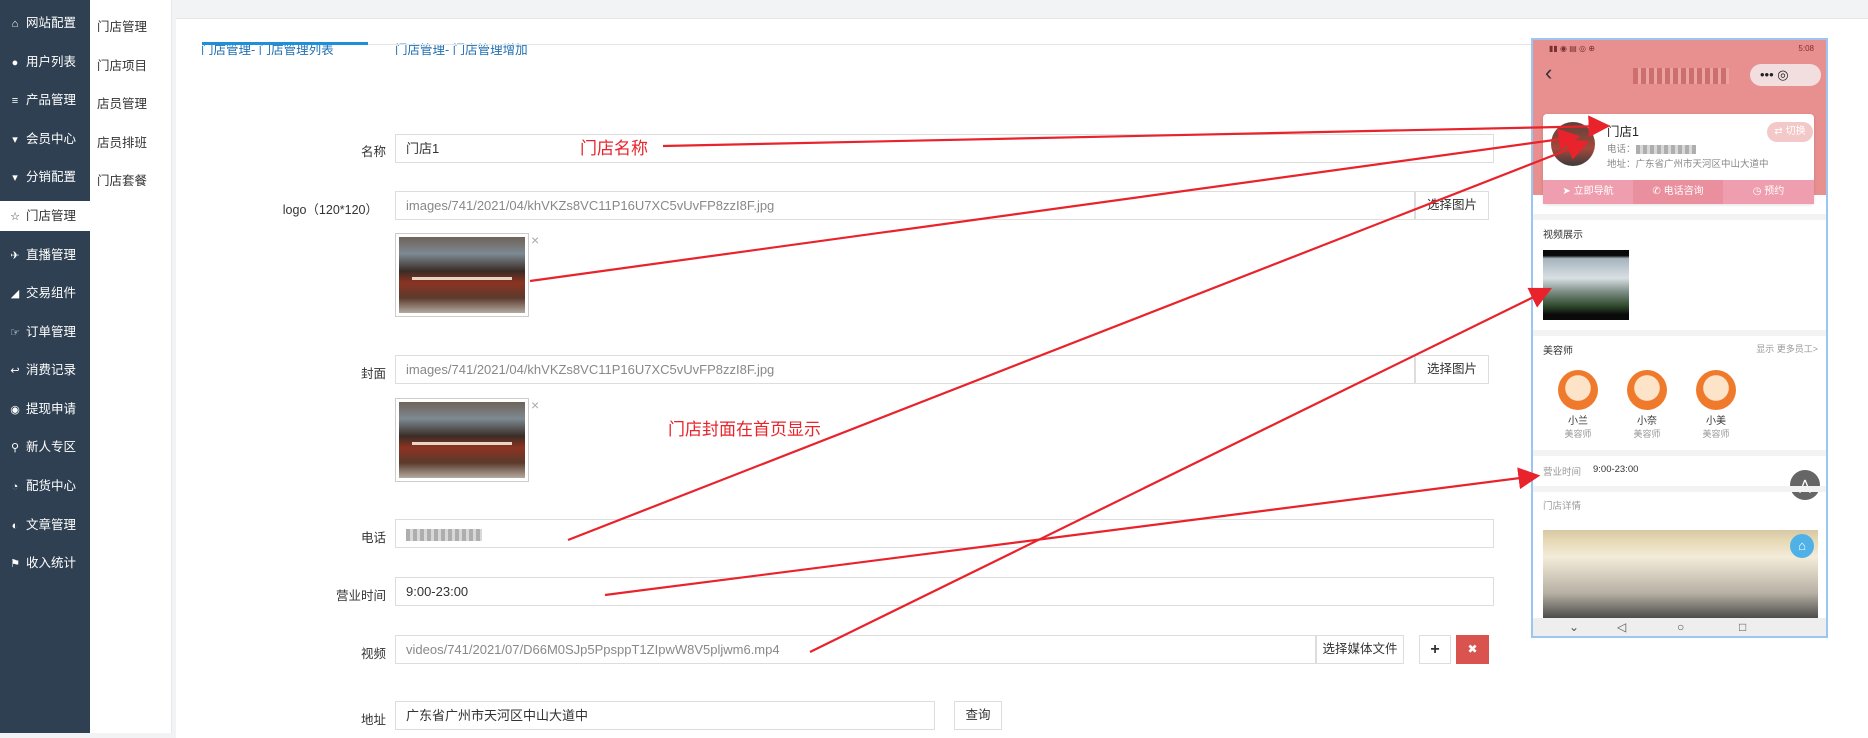  Describe the element at coordinates (51, 139) in the screenshot. I see `sidebar-item-label: 会员中心` at that location.